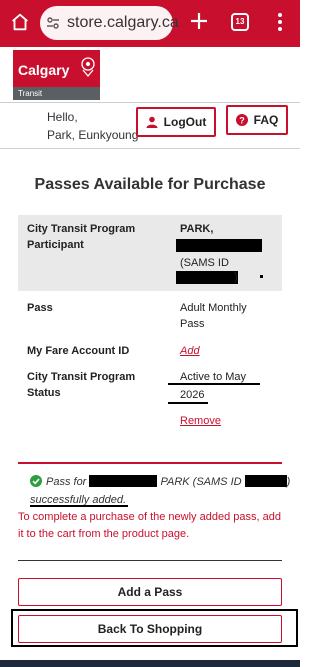  What do you see at coordinates (240, 22) in the screenshot?
I see `tab-switcher-icon: 13` at bounding box center [240, 22].